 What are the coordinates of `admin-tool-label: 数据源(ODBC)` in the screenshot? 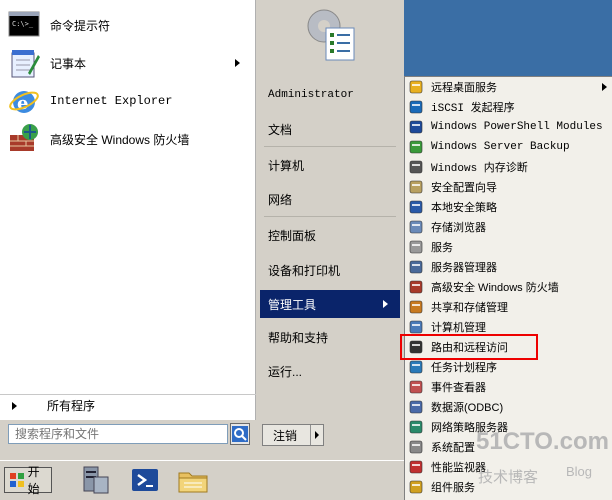 It's located at (467, 408).